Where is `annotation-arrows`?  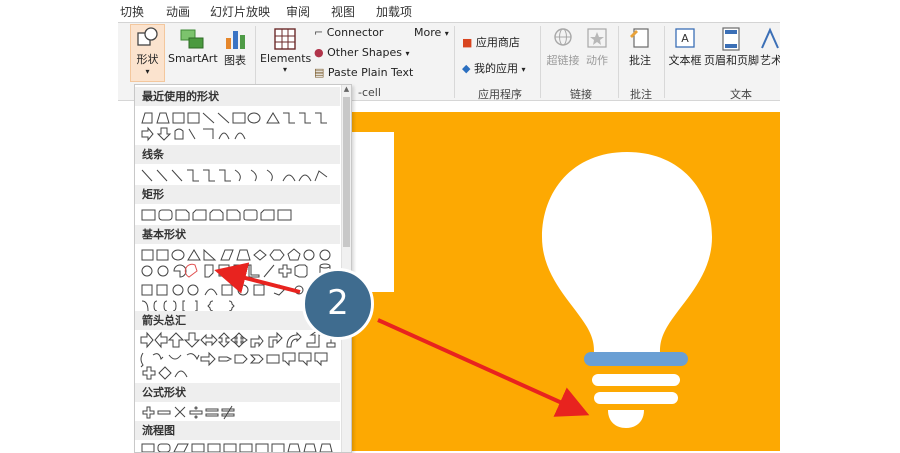
annotation-arrows is located at coordinates (402, 339).